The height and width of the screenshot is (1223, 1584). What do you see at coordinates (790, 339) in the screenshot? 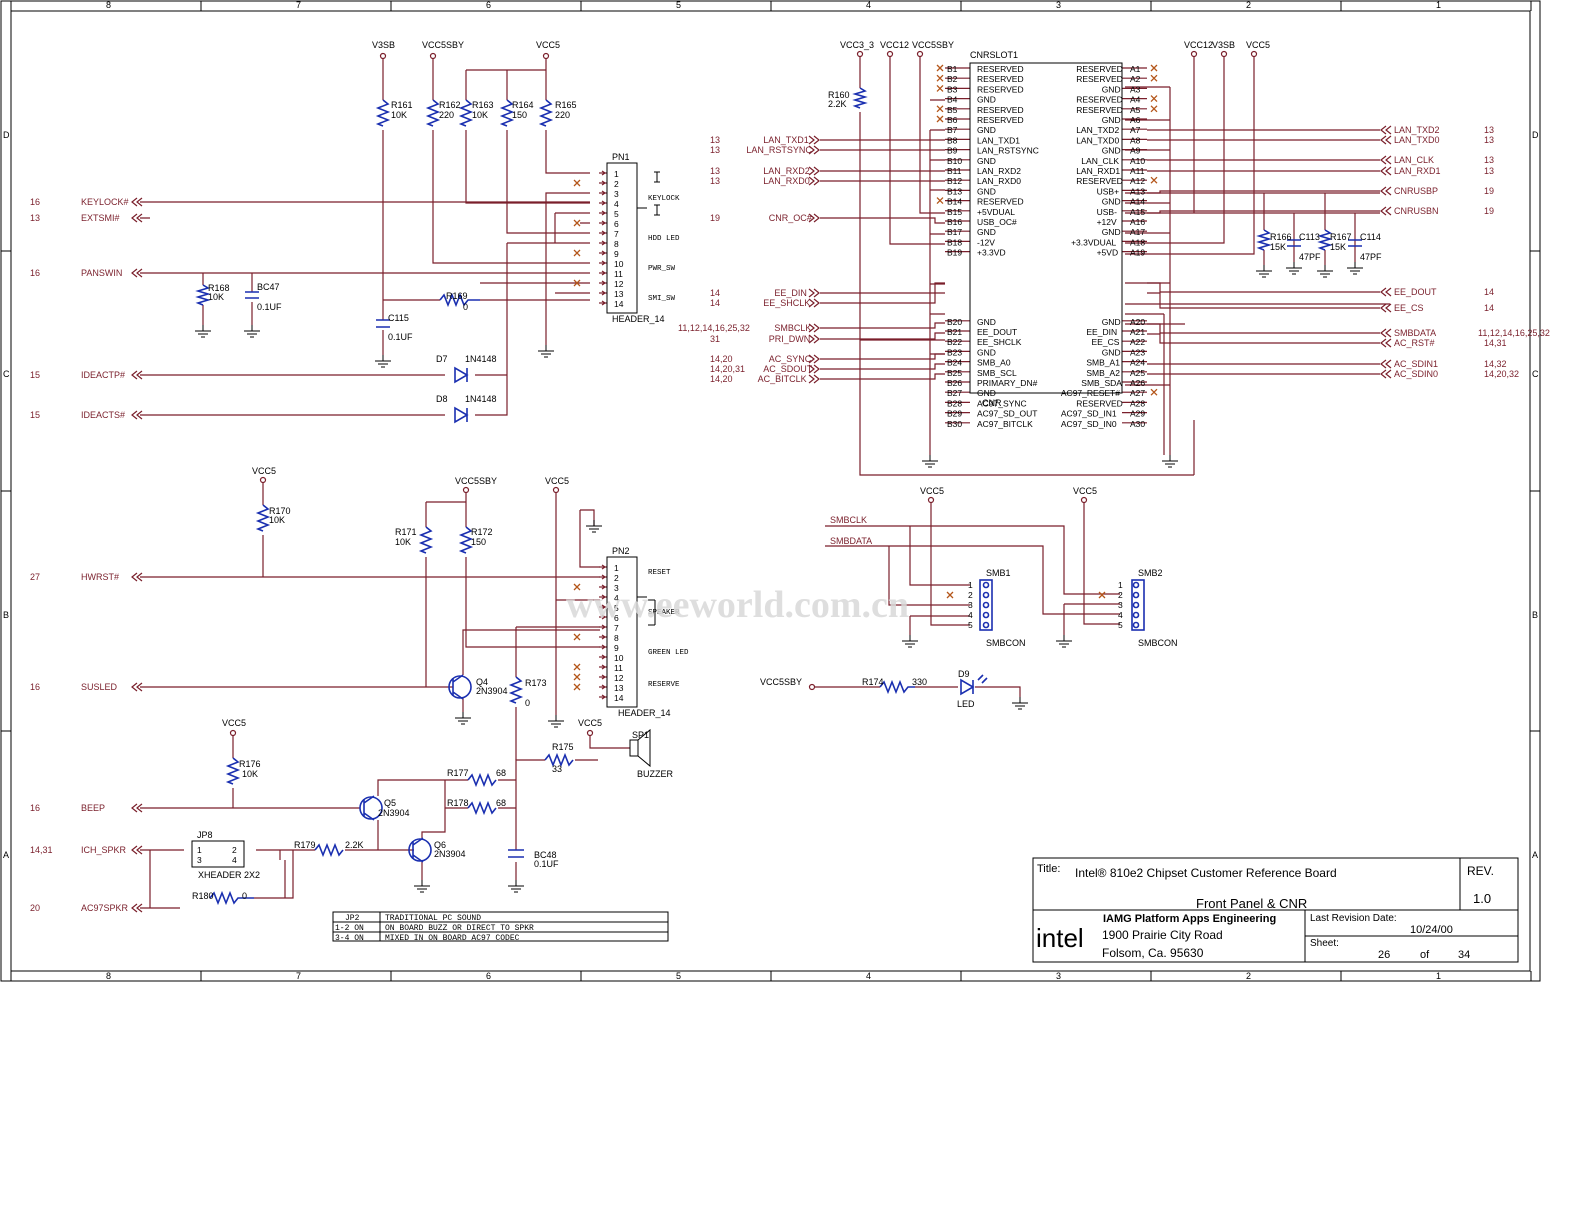
I see `cnr-left-pri-dwn: PRI_DWN` at bounding box center [790, 339].